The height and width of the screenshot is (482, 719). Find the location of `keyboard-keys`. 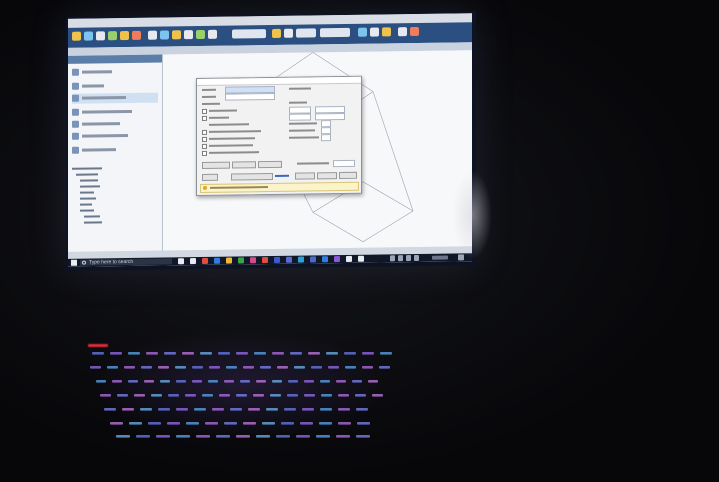

keyboard-keys is located at coordinates (241, 395).